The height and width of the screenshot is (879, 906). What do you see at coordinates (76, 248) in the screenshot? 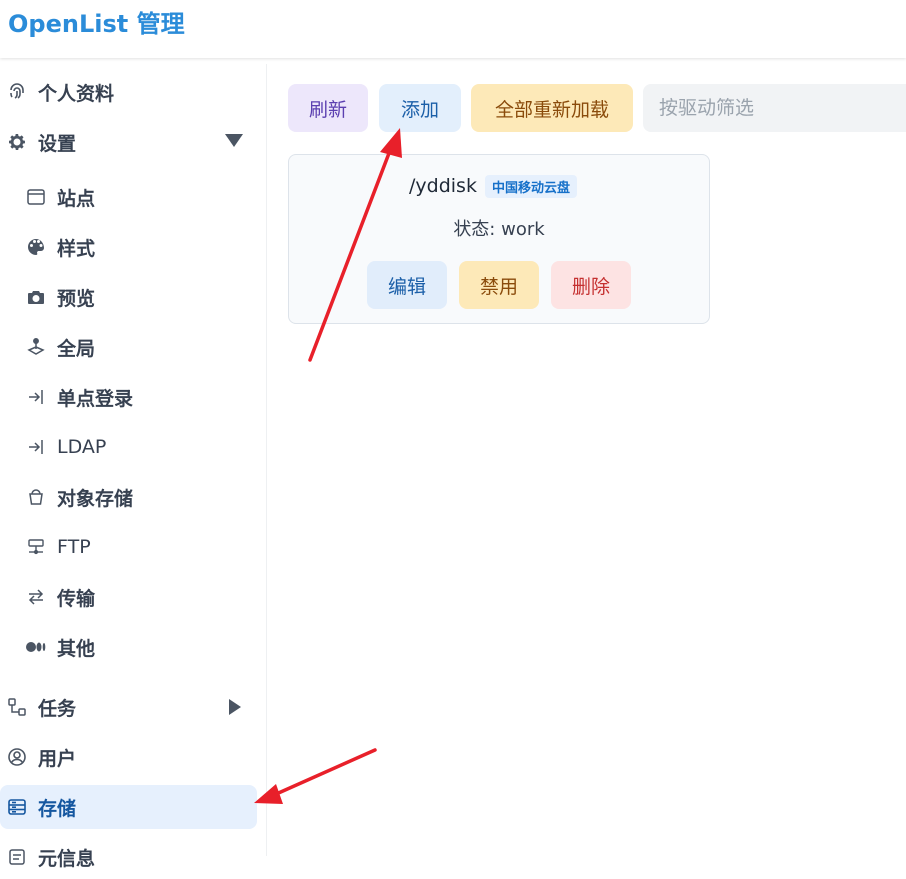
I see `sidebar-item-label: 样式` at bounding box center [76, 248].